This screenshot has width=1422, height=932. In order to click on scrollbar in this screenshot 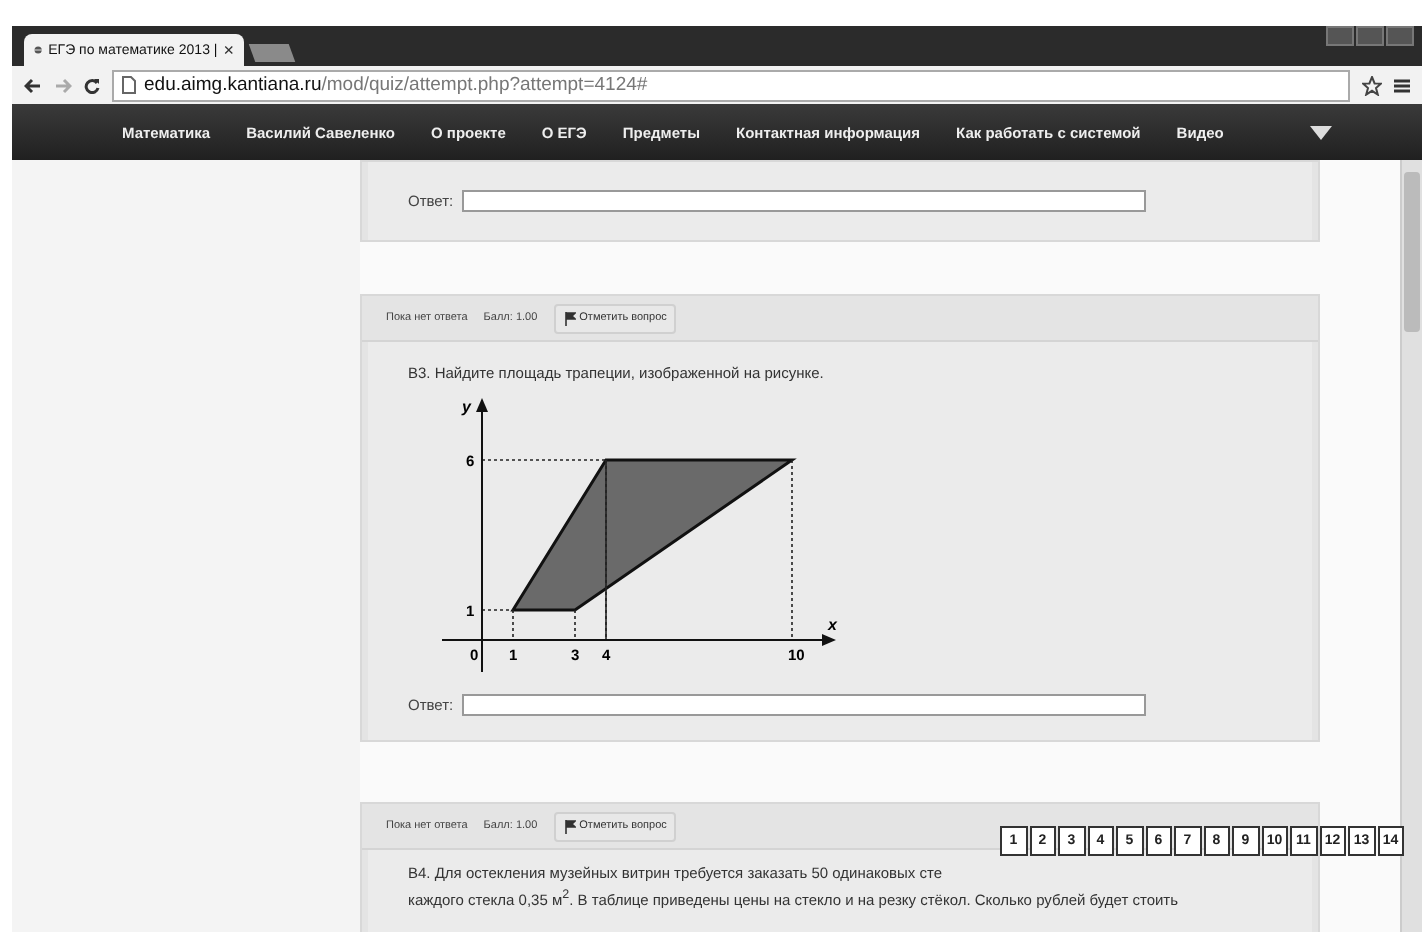, I will do `click(1411, 546)`.